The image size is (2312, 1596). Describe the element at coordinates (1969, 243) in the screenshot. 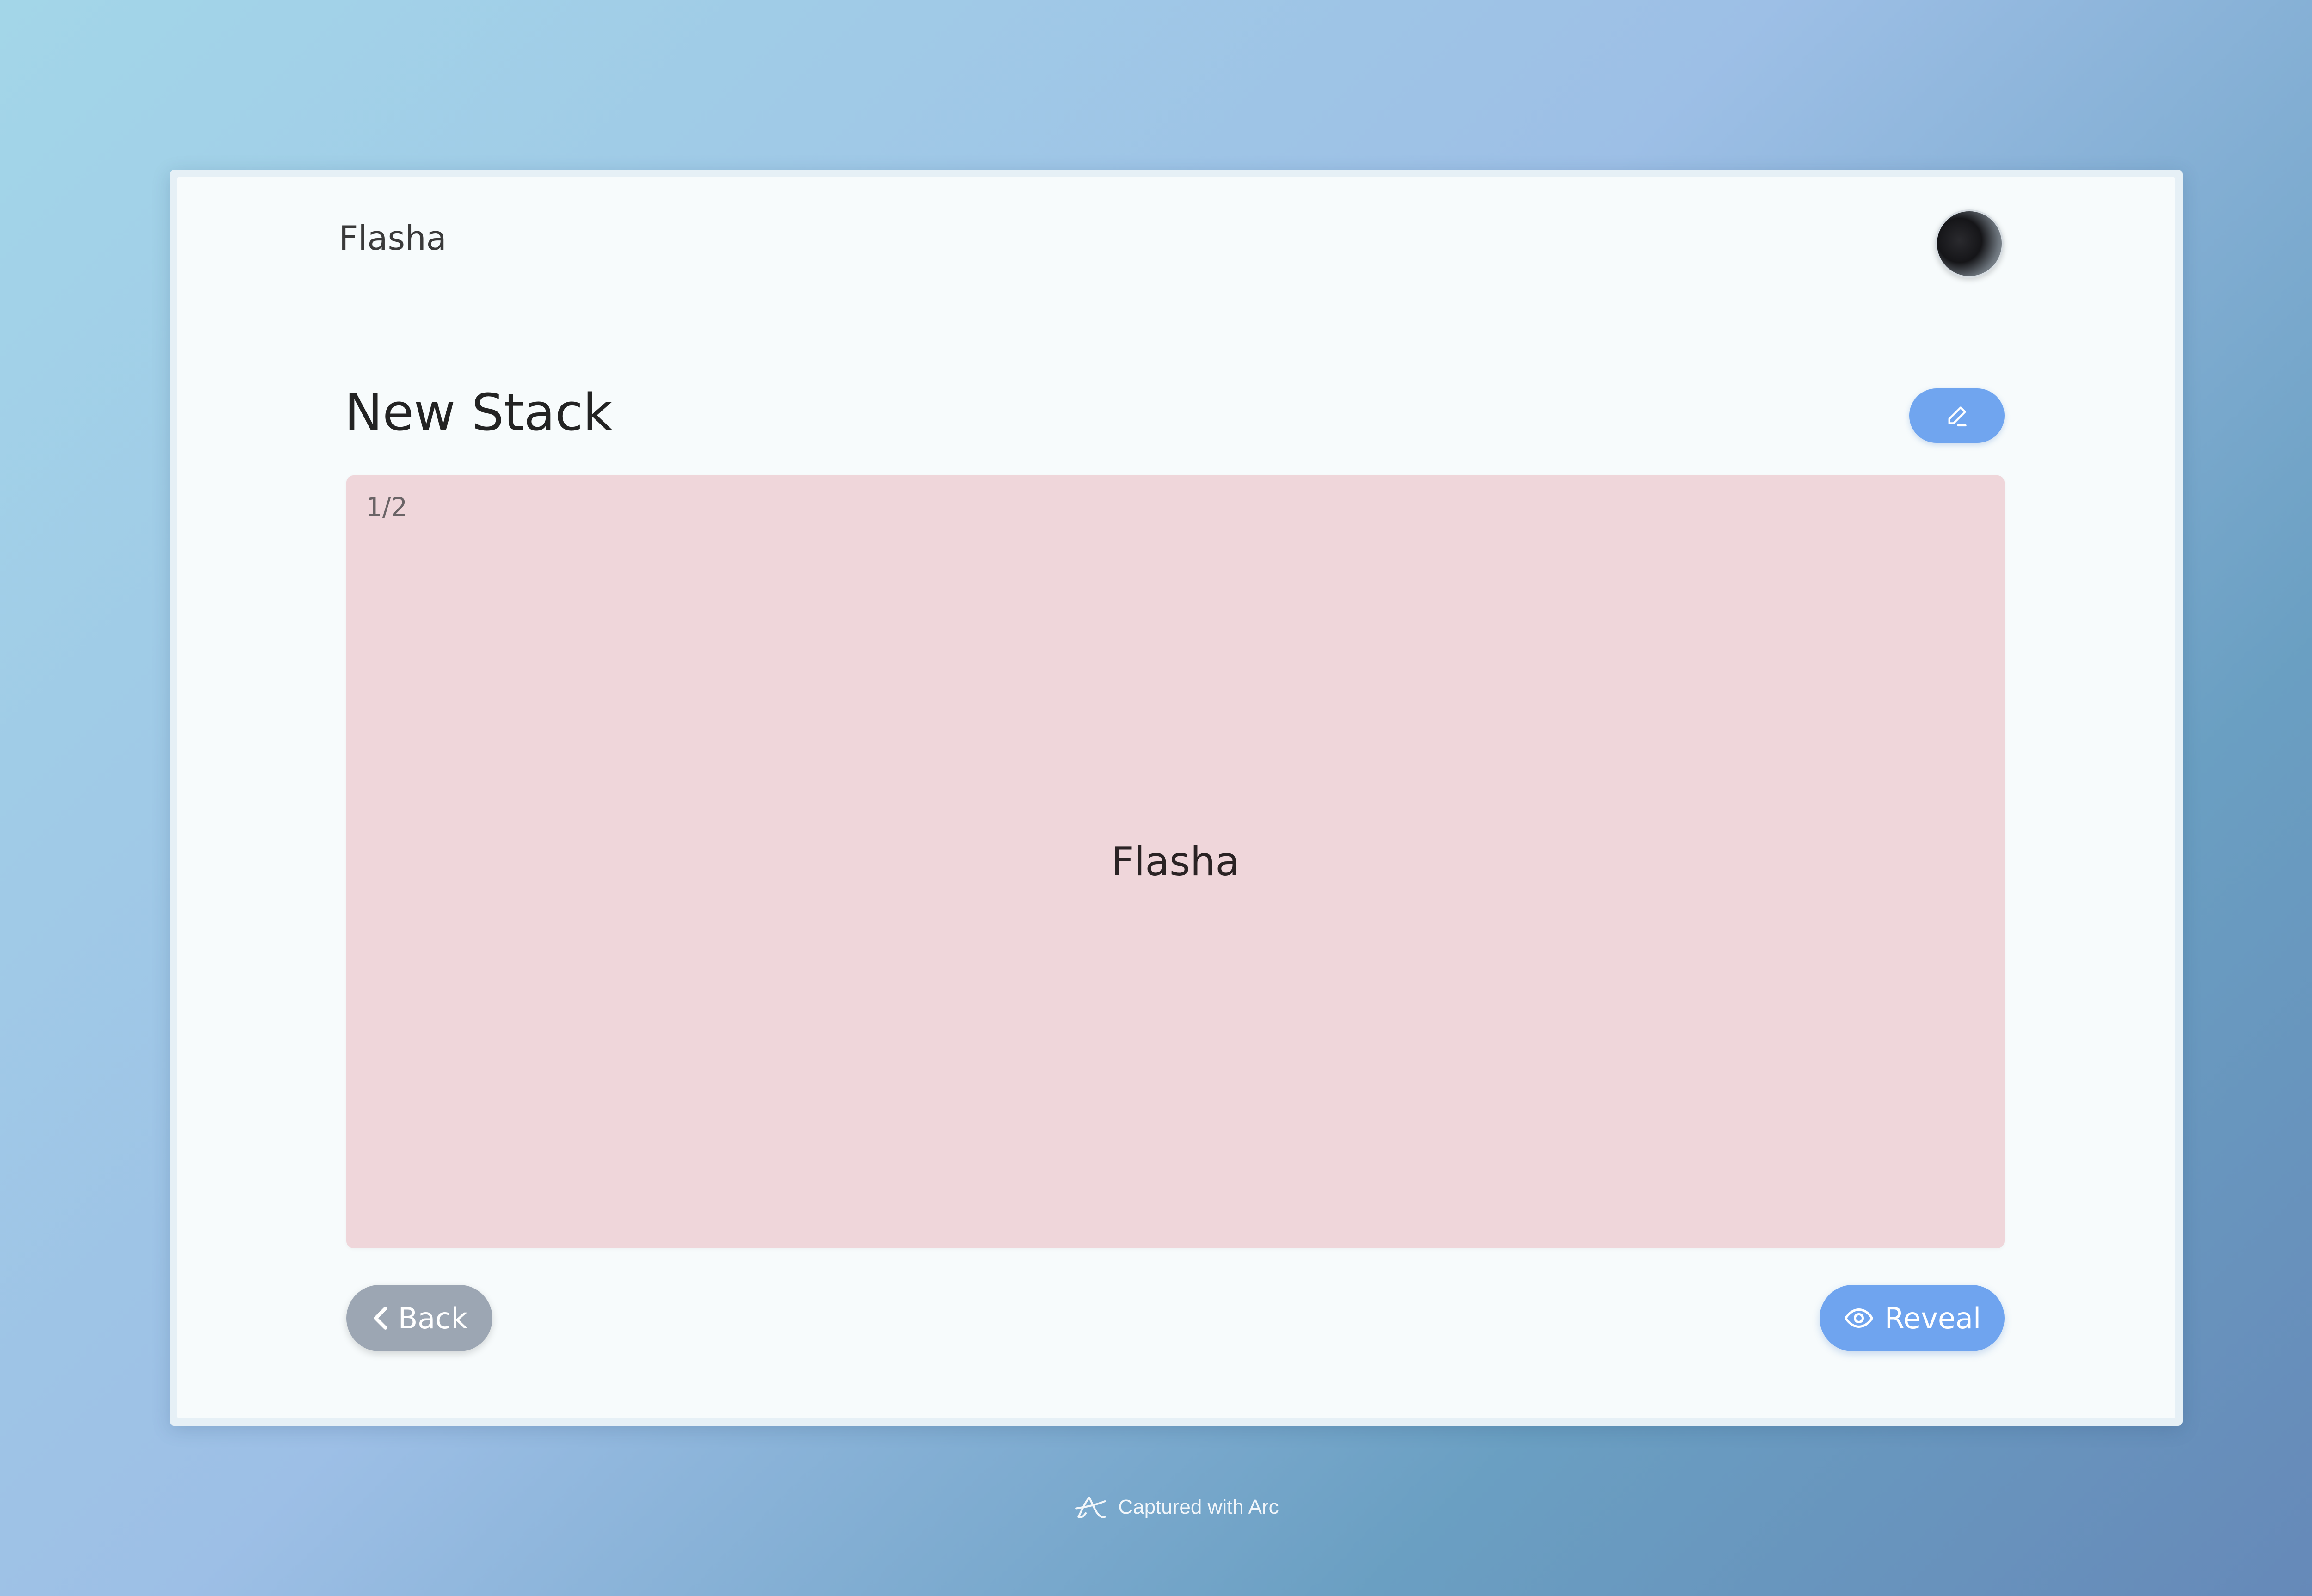

I see `user-avatar` at that location.